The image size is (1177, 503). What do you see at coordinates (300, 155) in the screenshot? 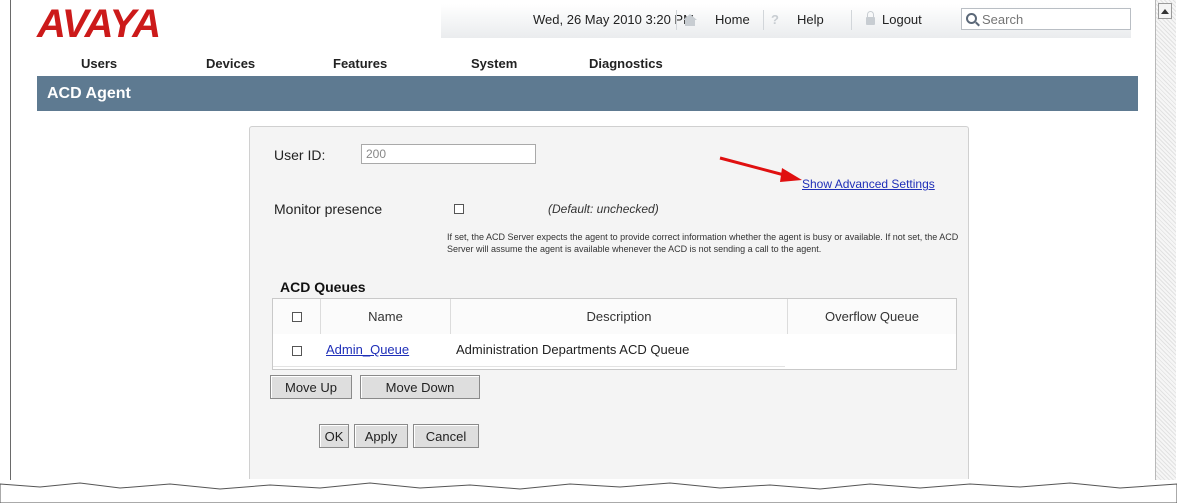
I see `user-id-label: User ID:` at bounding box center [300, 155].